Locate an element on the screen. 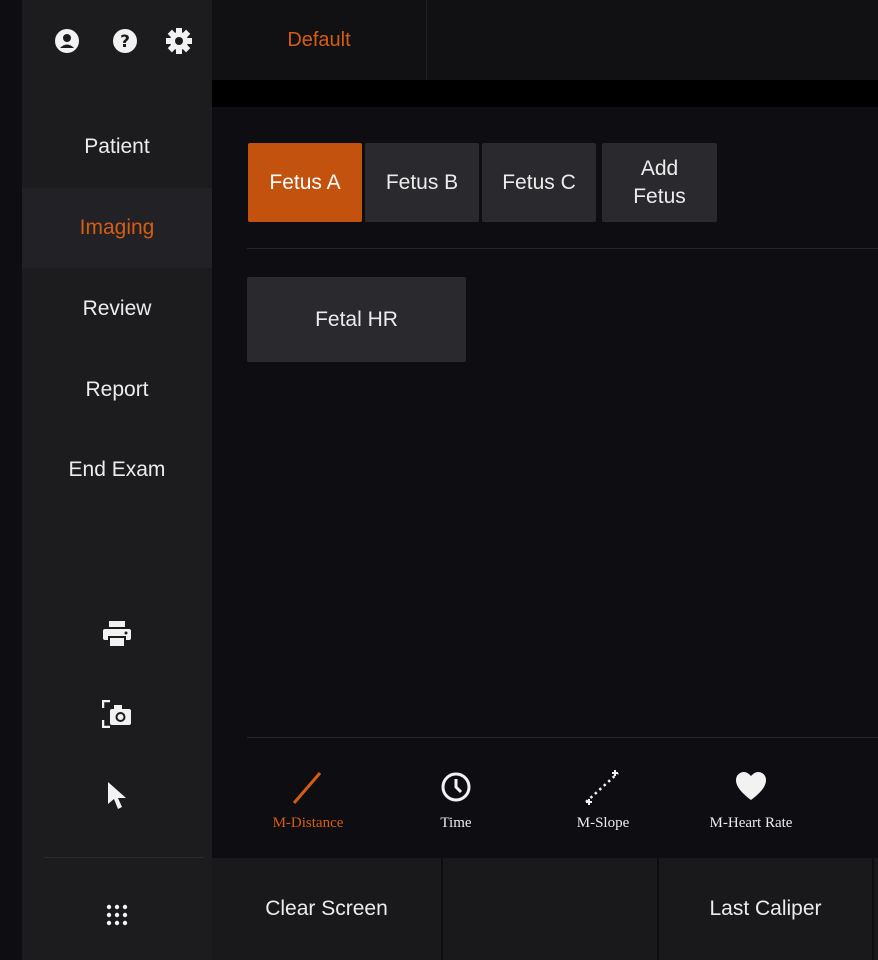  m-heart-rate-tool: M-Heart Rate is located at coordinates (751, 802).